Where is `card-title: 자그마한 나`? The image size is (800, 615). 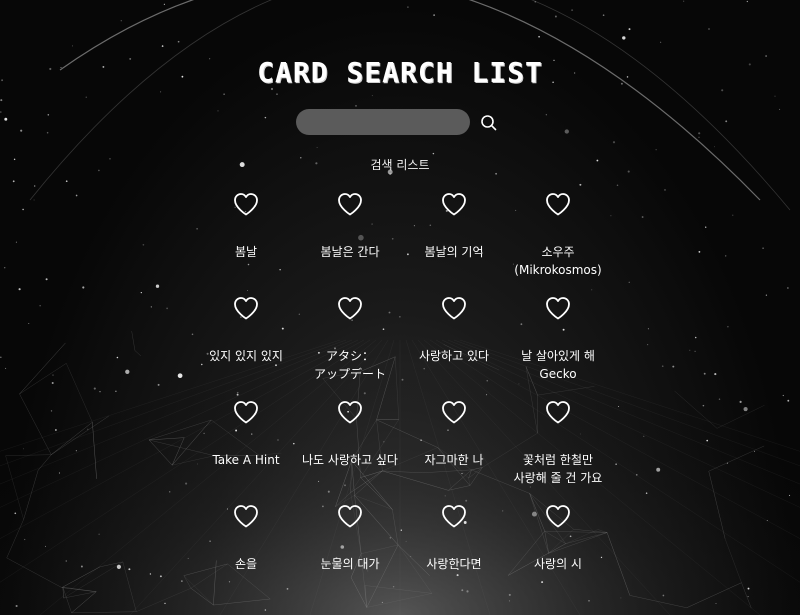
card-title: 자그마한 나 is located at coordinates (454, 460).